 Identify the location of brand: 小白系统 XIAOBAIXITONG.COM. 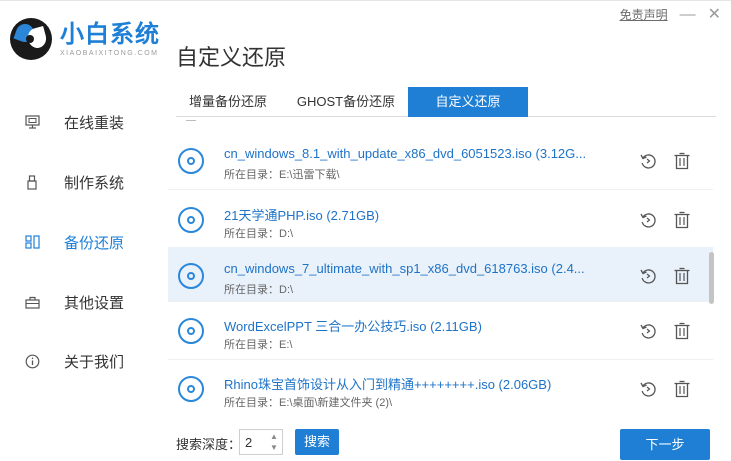
(85, 39).